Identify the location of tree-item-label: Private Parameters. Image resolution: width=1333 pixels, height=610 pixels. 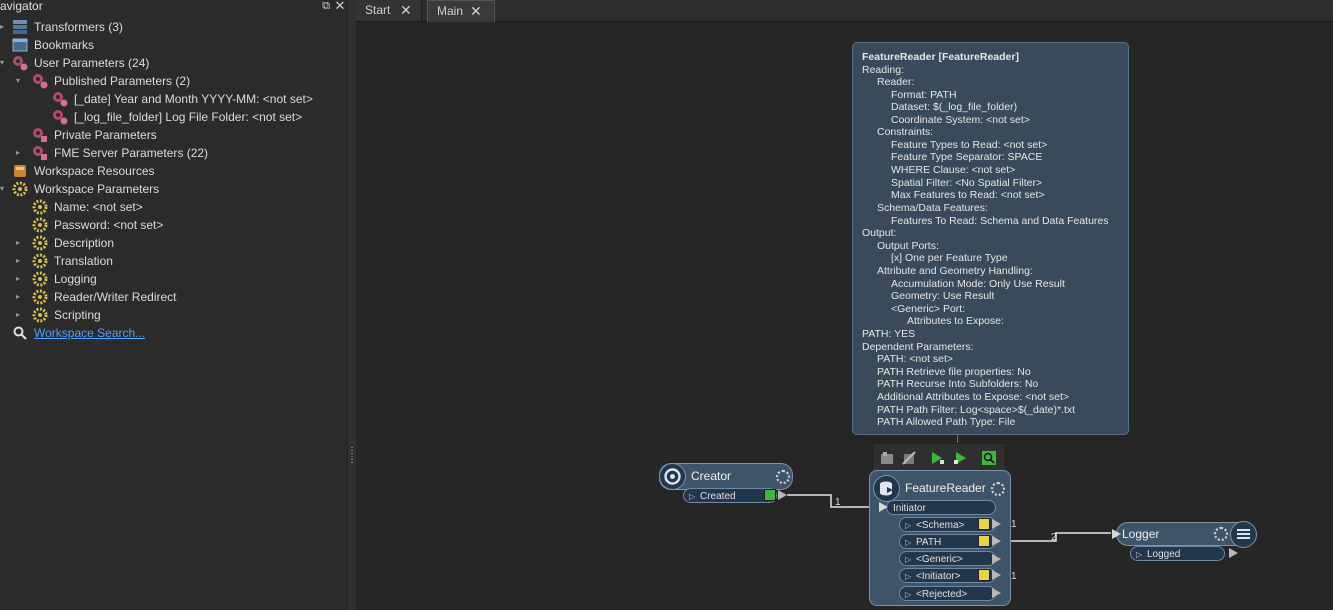
(105, 135).